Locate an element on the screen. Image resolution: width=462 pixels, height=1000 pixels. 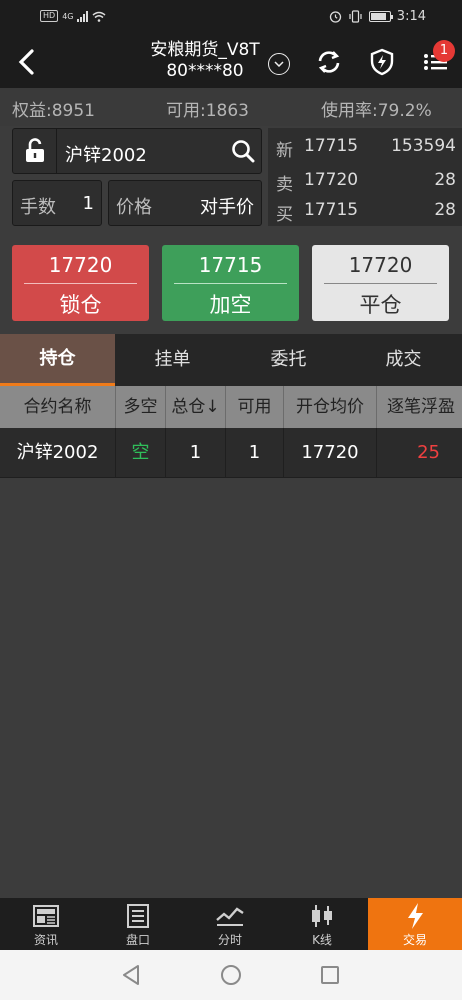
nav-timeshare: 分时 is located at coordinates (230, 924).